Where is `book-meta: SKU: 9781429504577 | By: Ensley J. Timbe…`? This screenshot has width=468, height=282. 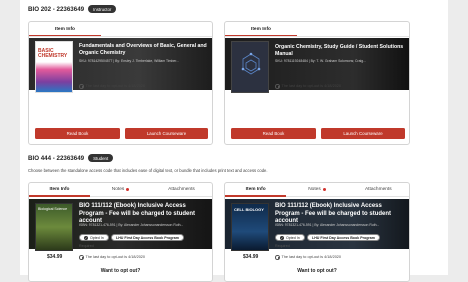 book-meta: SKU: 9781429504577 | By: Ensley J. Timbe… is located at coordinates (129, 61).